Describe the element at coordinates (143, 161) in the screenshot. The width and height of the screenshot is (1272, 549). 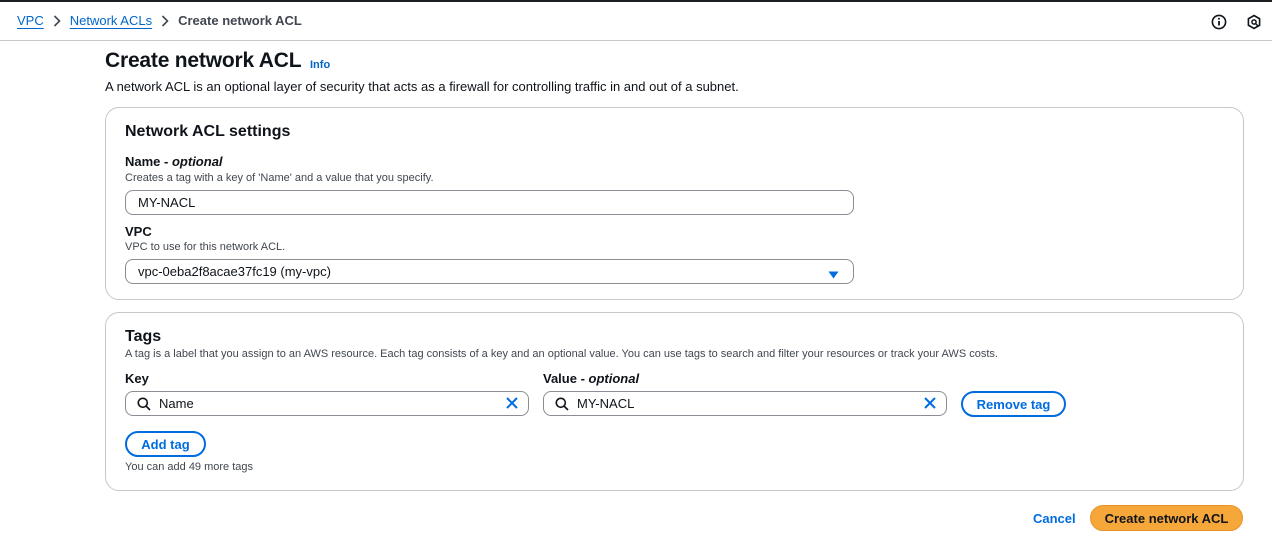
I see `name-label-text: Name` at that location.